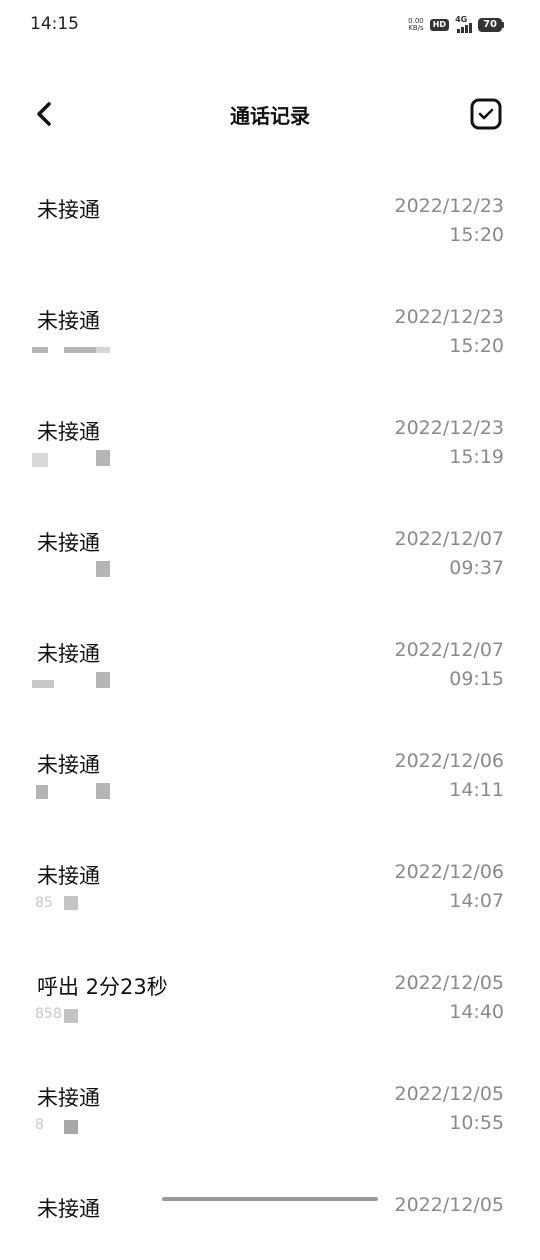 The width and height of the screenshot is (540, 1260). I want to click on call-log-item: 未接通 8 2022/12/05 10:55, so click(270, 1093).